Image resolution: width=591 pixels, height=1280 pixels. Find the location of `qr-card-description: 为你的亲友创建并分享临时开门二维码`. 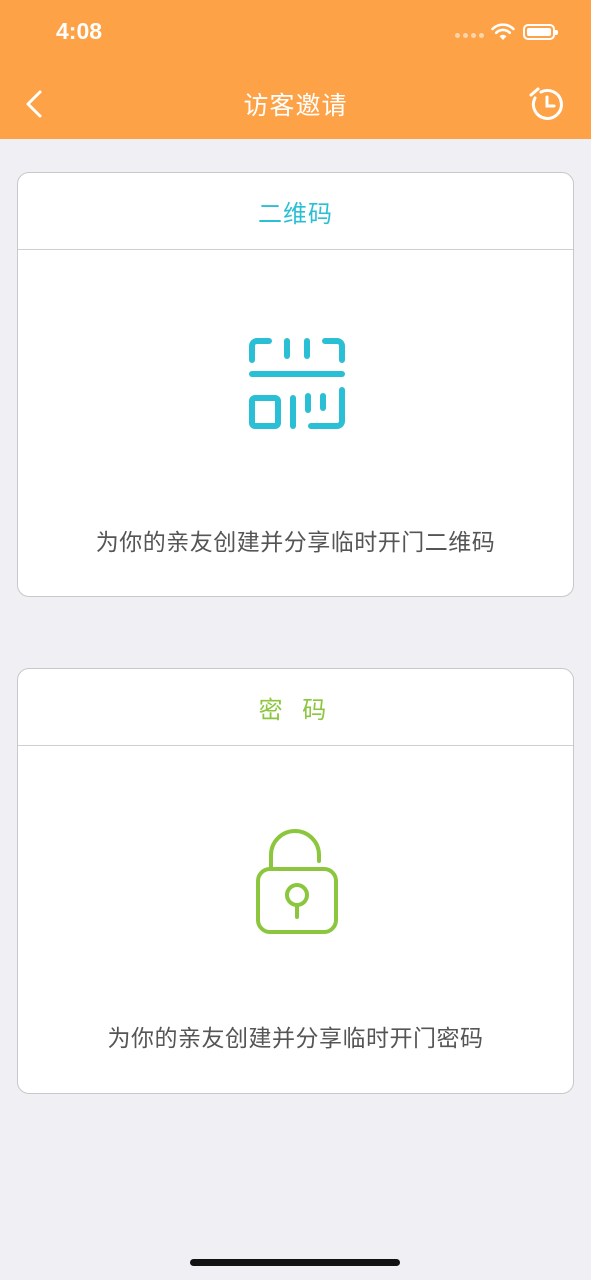

qr-card-description: 为你的亲友创建并分享临时开门二维码 is located at coordinates (295, 543).